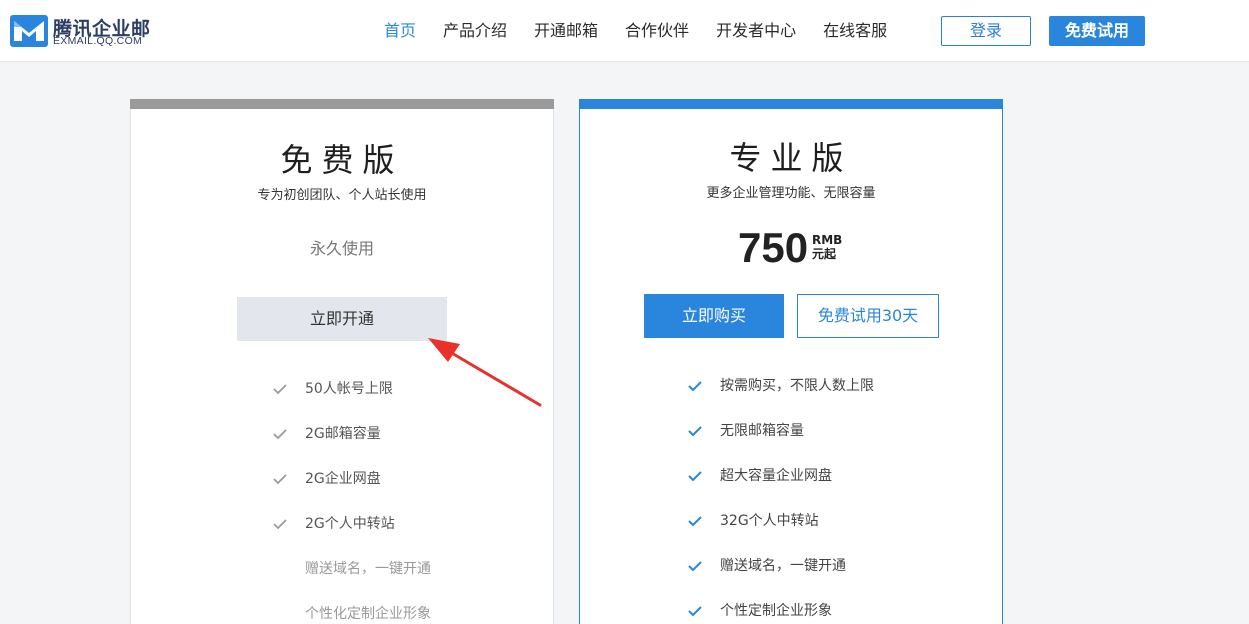 This screenshot has width=1249, height=624. Describe the element at coordinates (342, 319) in the screenshot. I see `open-now-button: 立即开通` at that location.